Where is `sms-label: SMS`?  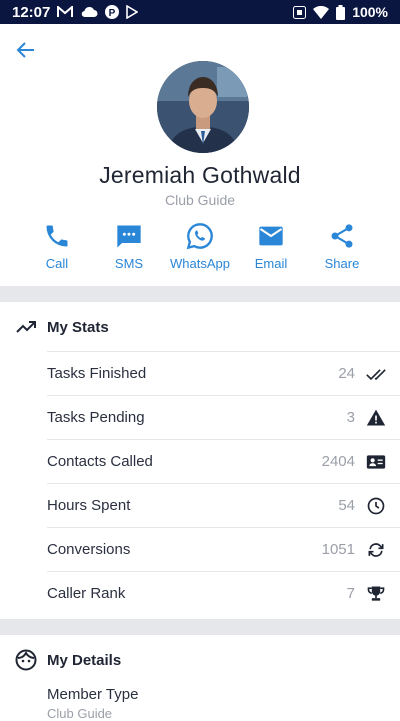 sms-label: SMS is located at coordinates (129, 263).